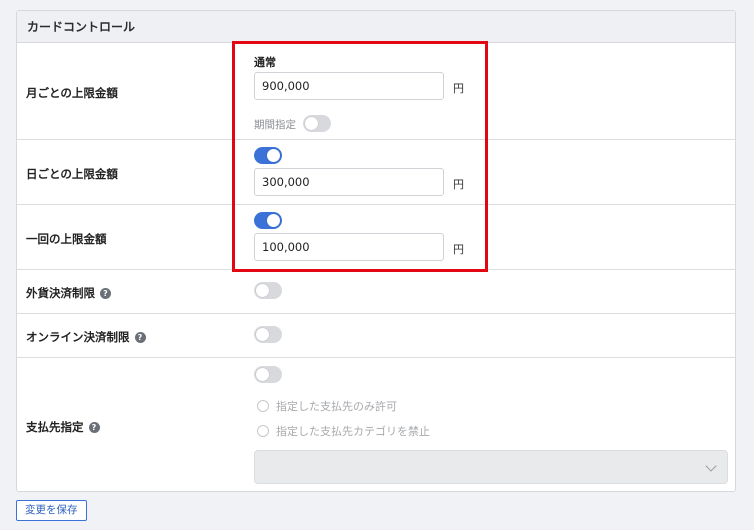  What do you see at coordinates (265, 62) in the screenshot?
I see `normal-label: 通常` at bounding box center [265, 62].